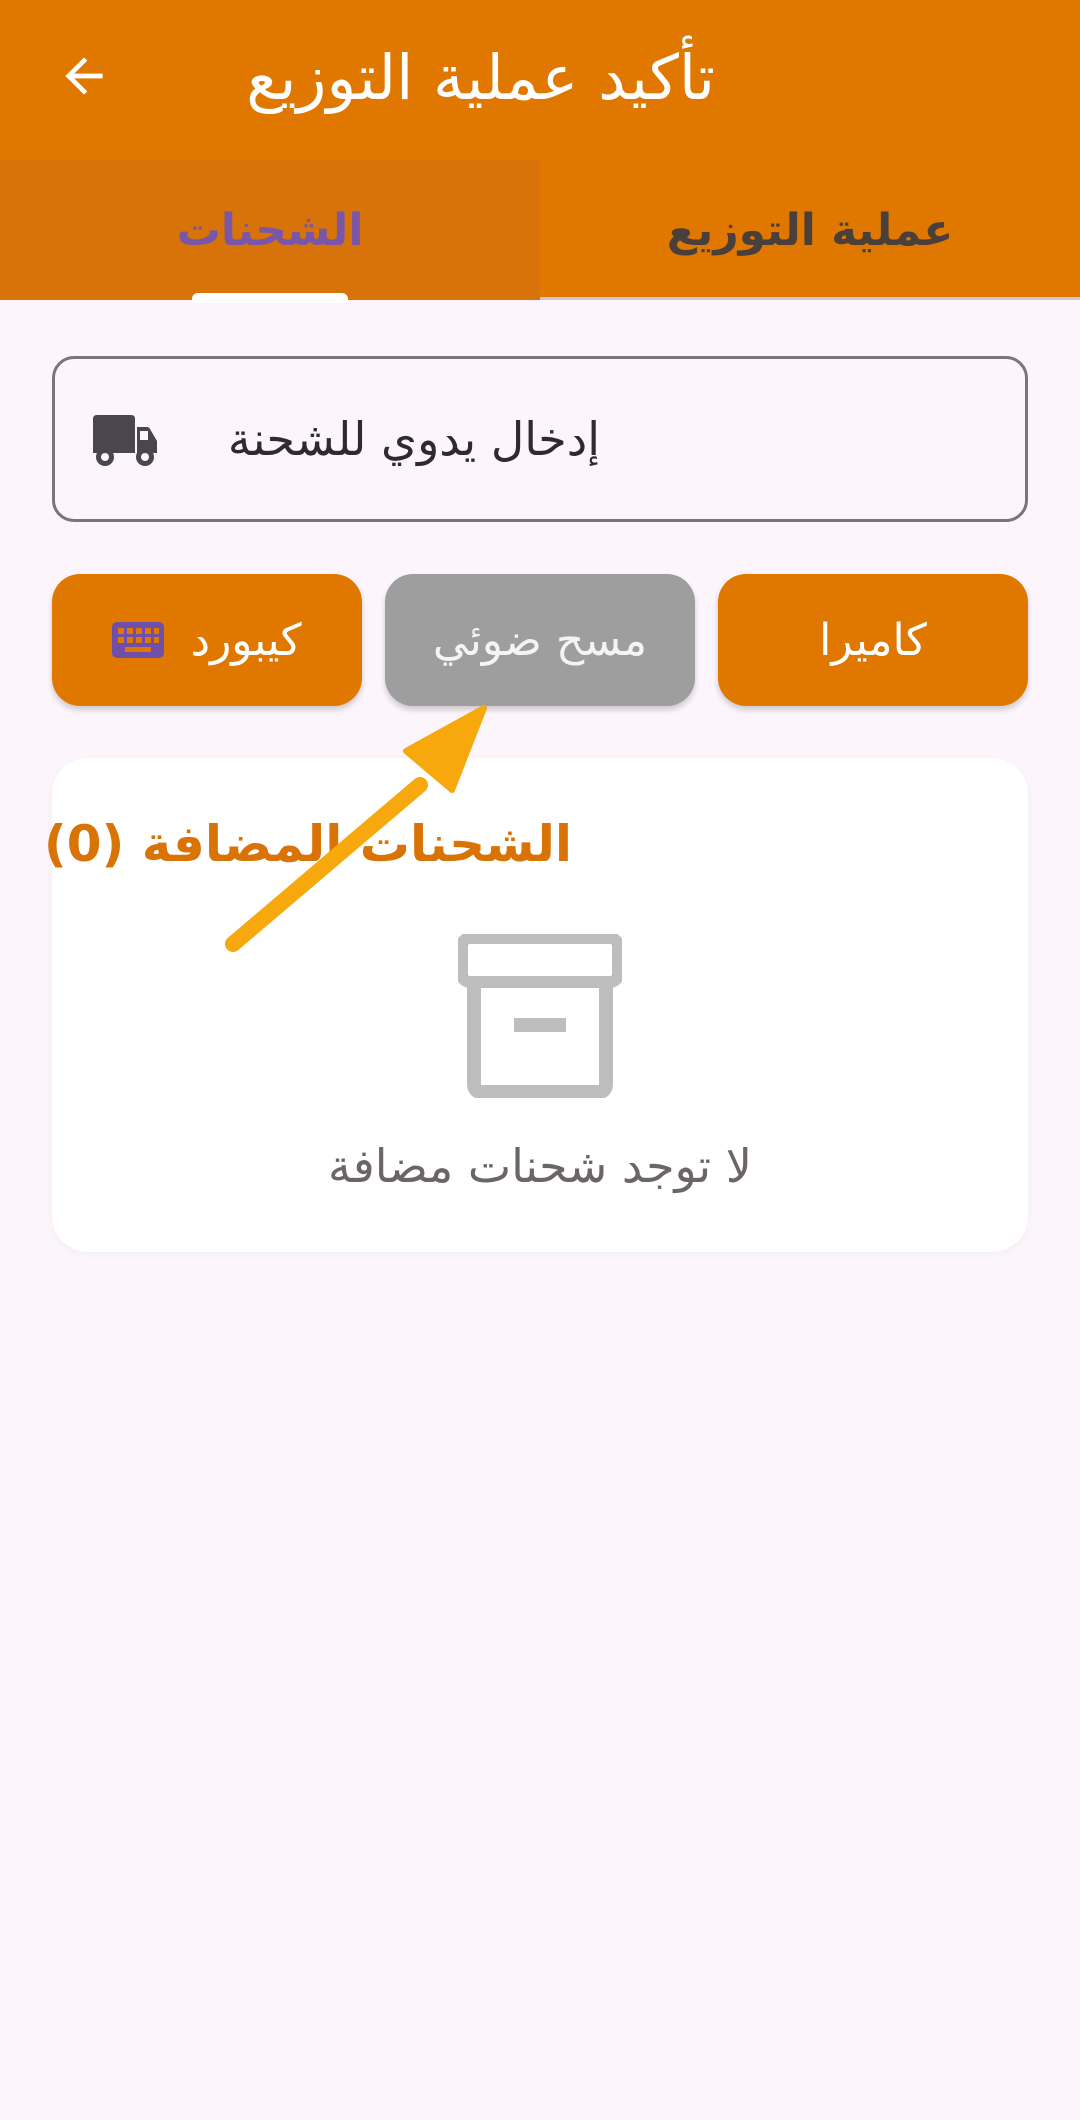 The width and height of the screenshot is (1080, 2120). I want to click on scan-button-label: مسح ضوئي, so click(540, 640).